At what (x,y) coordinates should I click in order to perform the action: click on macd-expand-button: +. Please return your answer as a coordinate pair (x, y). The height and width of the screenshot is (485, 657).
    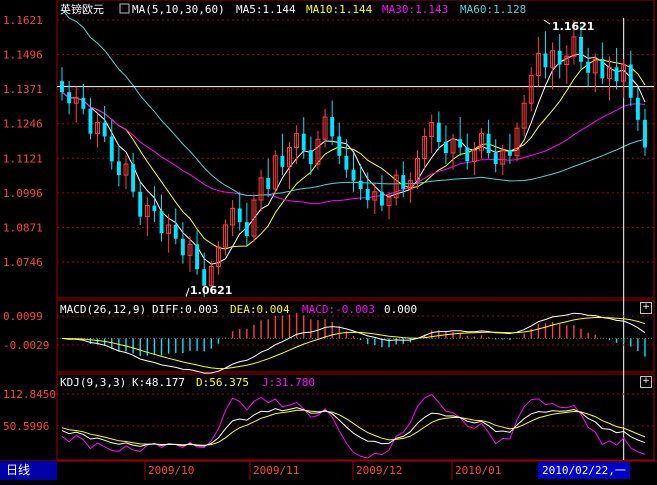
    Looking at the image, I should click on (646, 308).